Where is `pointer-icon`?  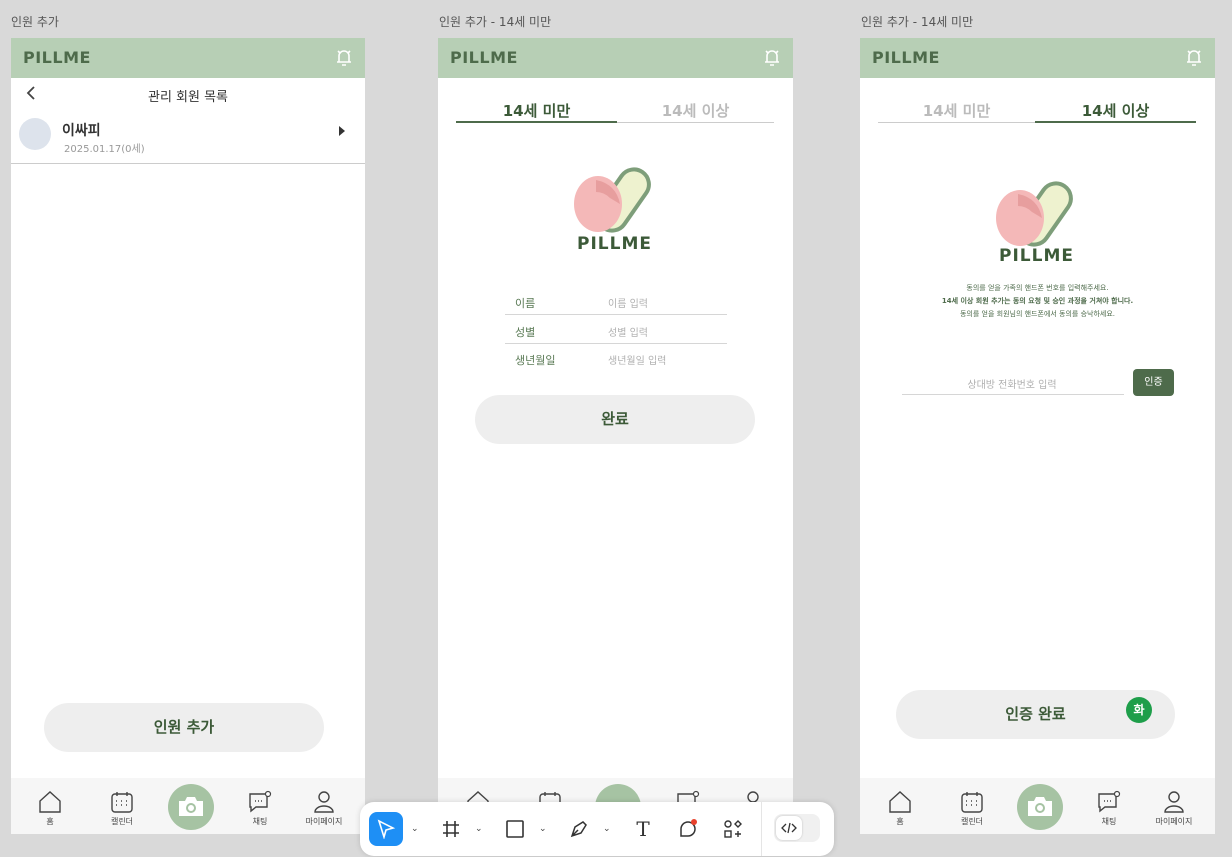 pointer-icon is located at coordinates (386, 829).